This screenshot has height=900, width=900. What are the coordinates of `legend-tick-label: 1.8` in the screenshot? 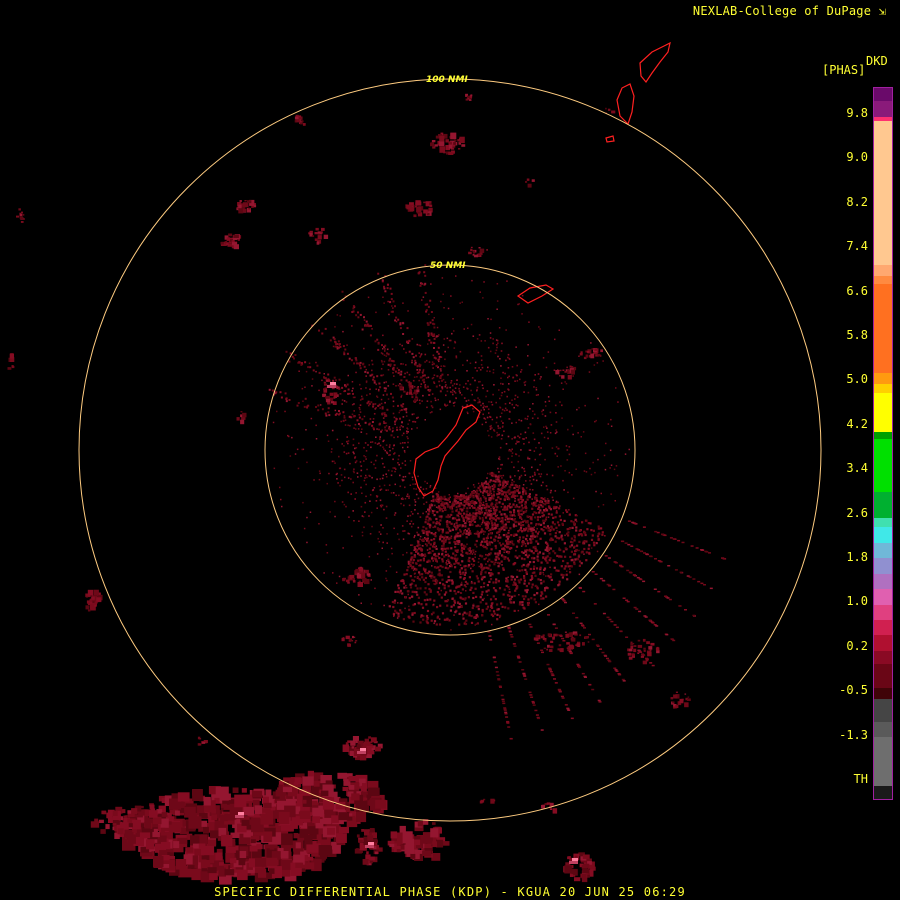 It's located at (857, 557).